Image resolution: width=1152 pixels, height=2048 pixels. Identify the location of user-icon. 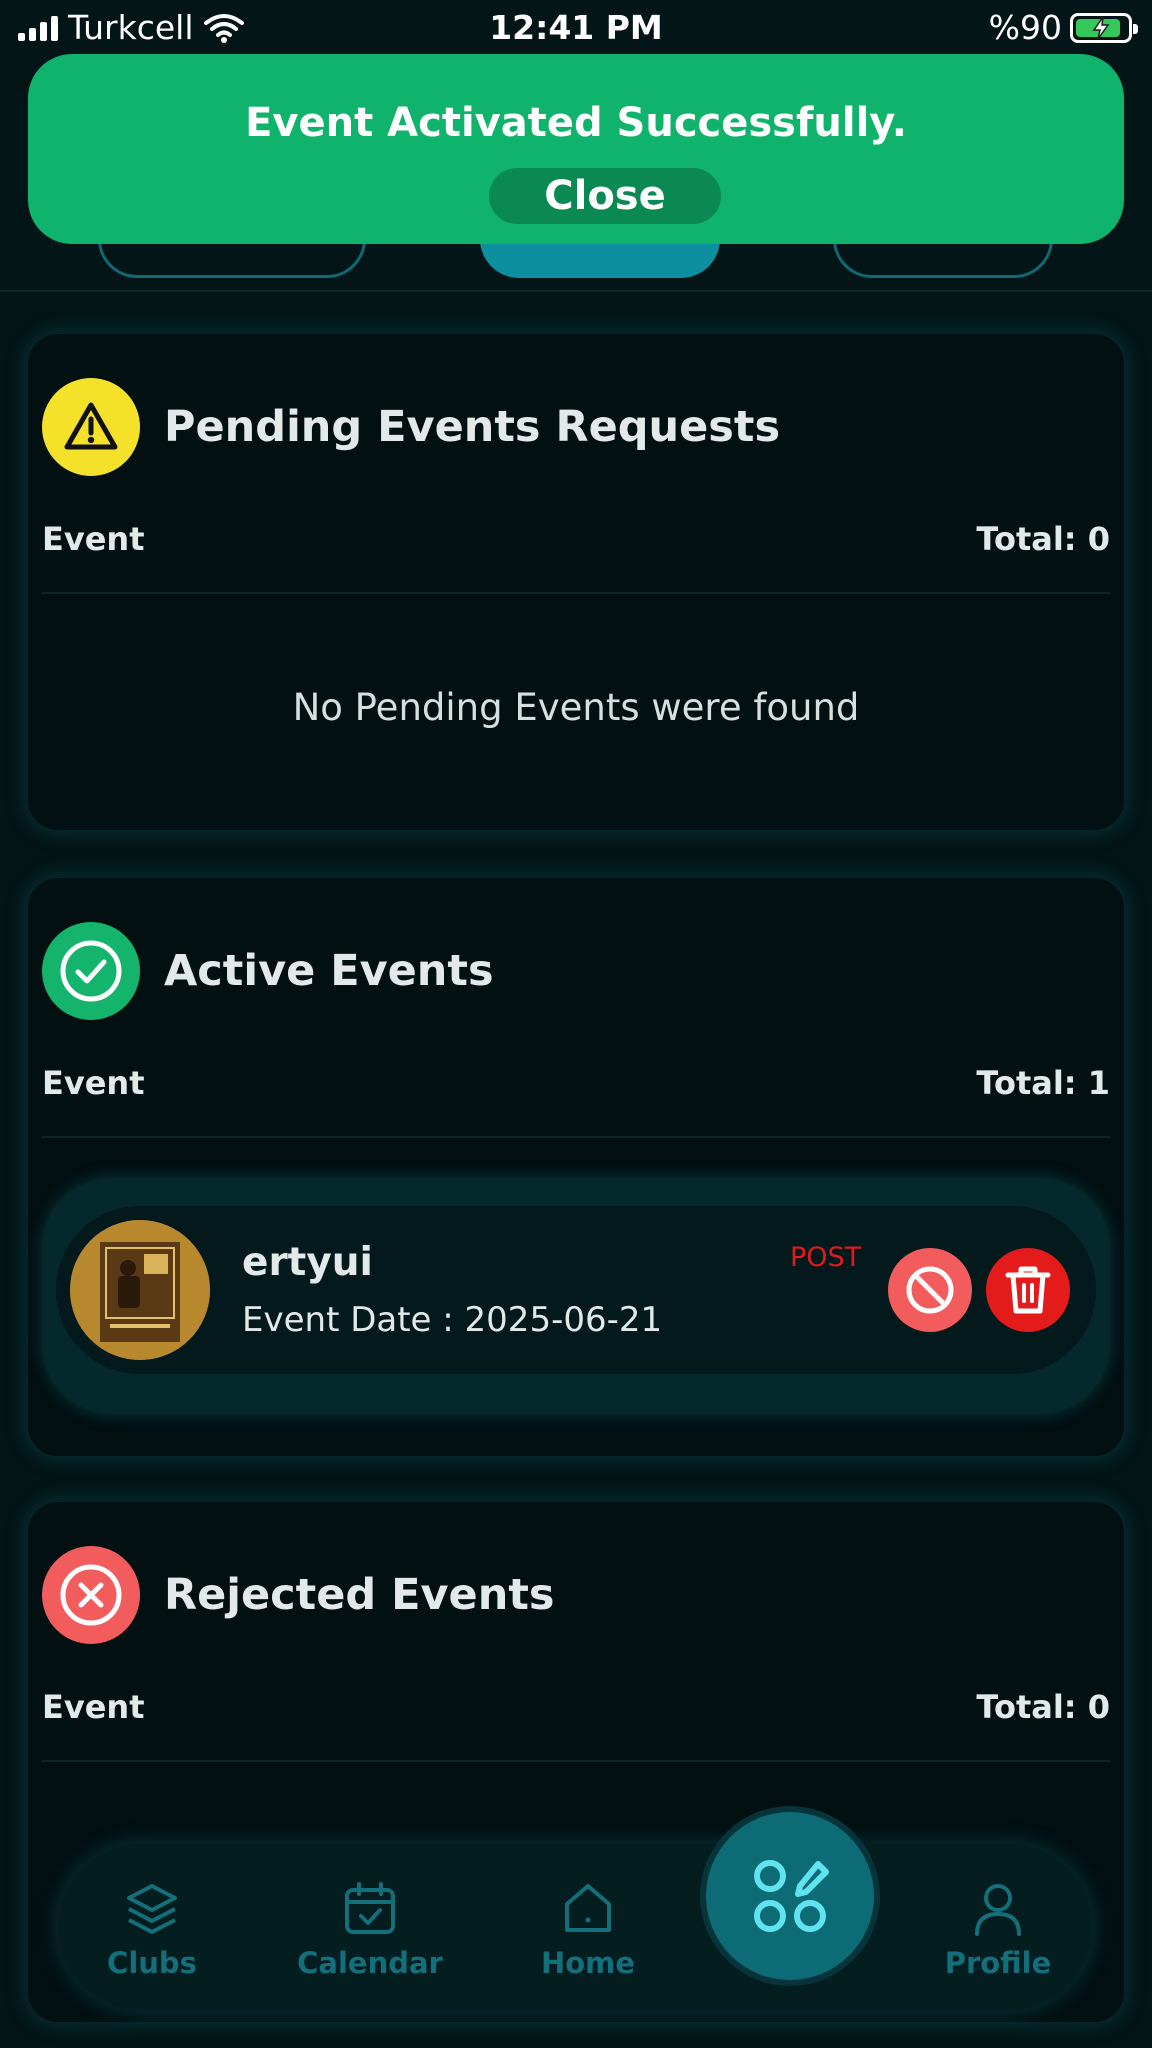
(998, 1910).